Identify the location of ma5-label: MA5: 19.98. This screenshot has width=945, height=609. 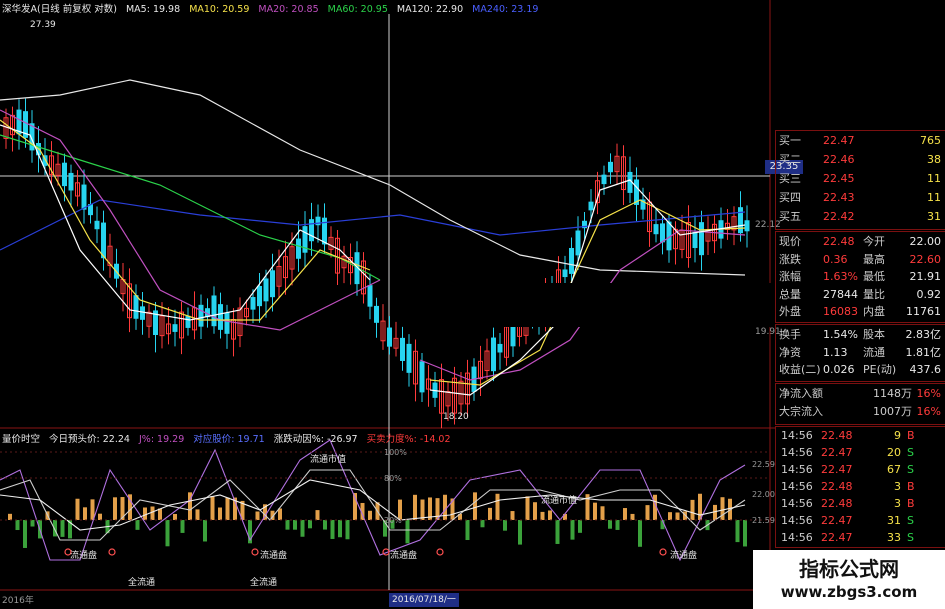
(153, 9).